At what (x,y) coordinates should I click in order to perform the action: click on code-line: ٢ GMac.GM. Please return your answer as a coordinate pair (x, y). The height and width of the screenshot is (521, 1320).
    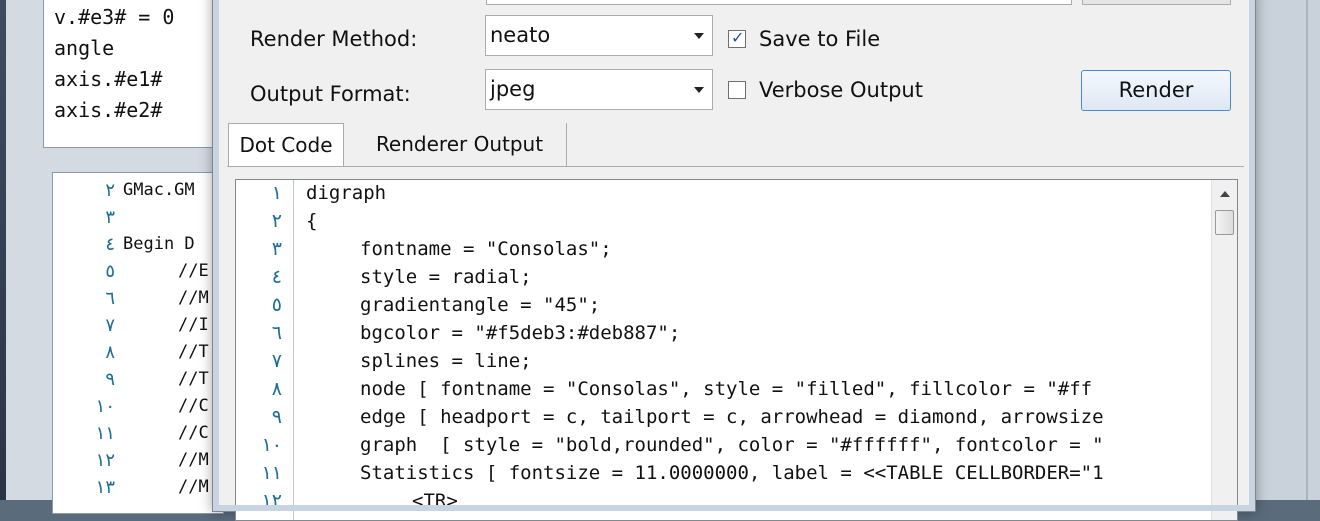
    Looking at the image, I should click on (138, 190).